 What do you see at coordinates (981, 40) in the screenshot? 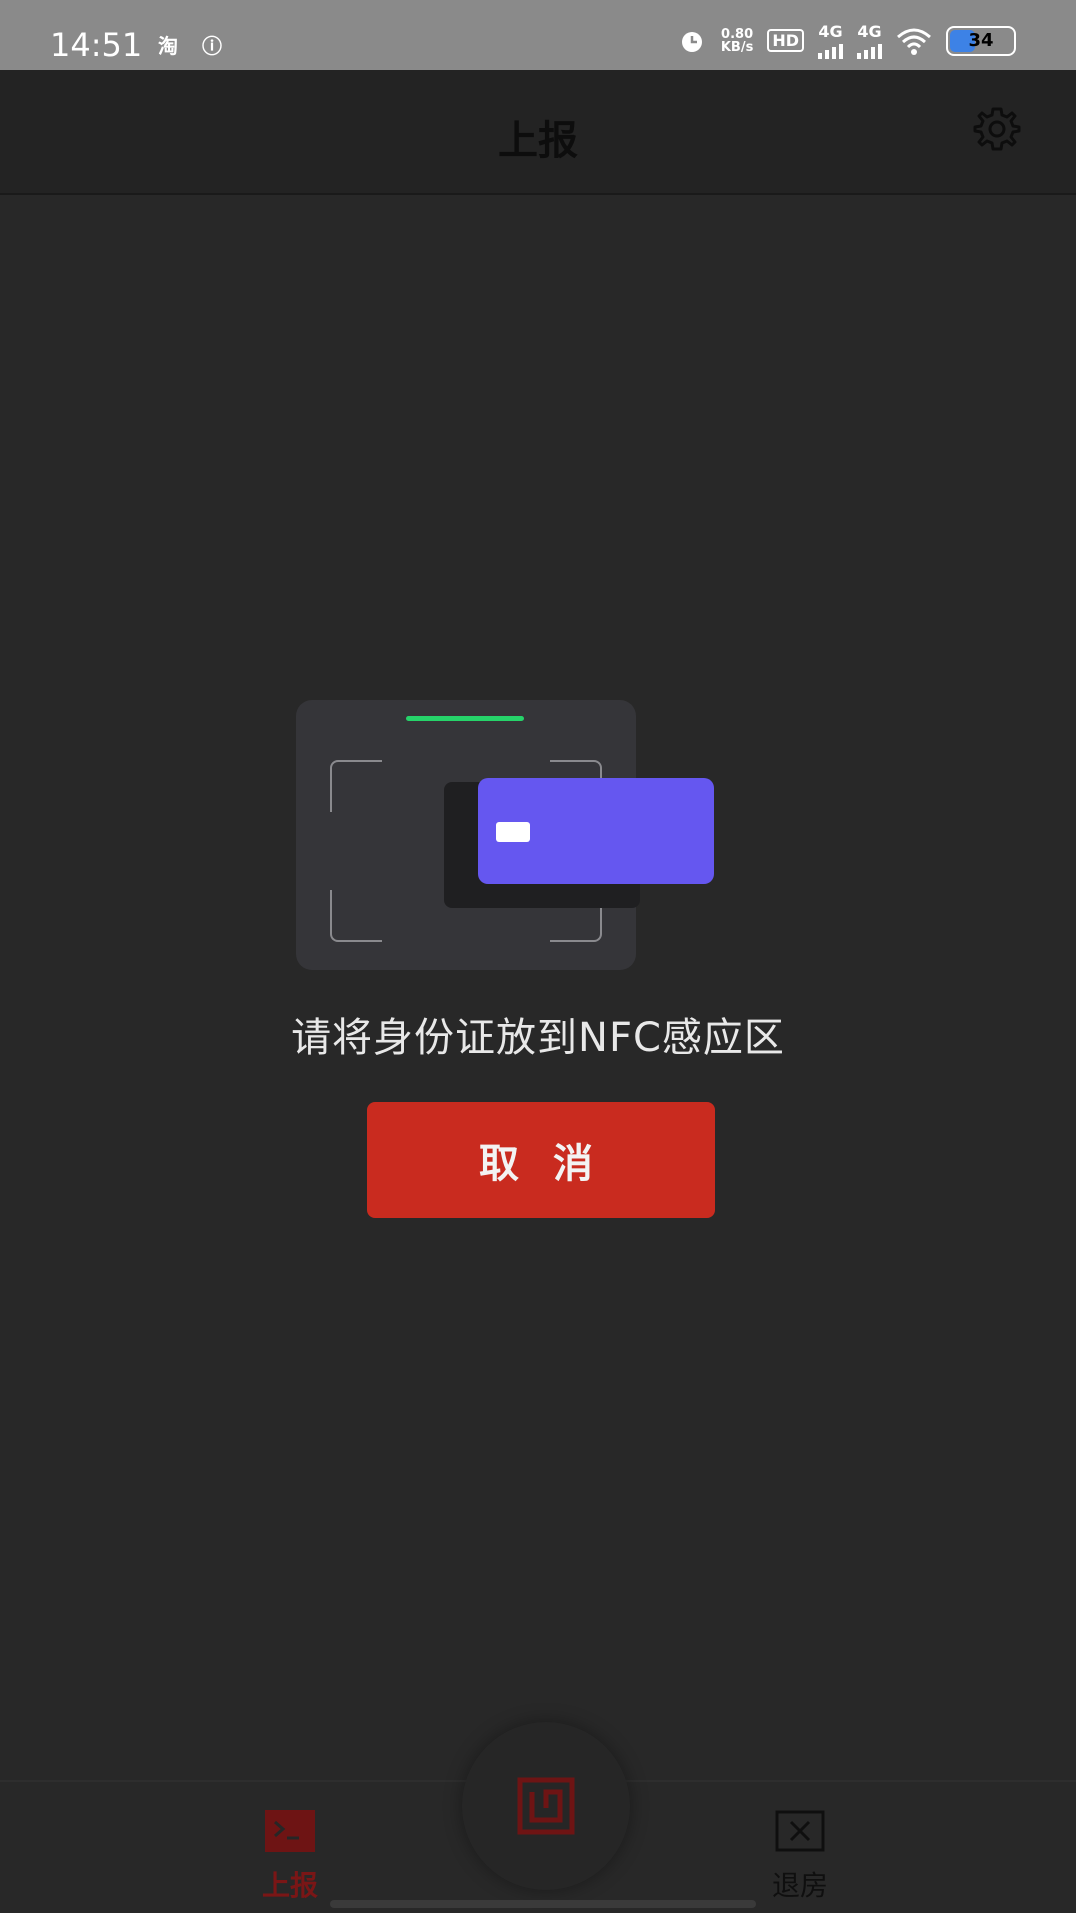
I see `battery-indicator: 34` at bounding box center [981, 40].